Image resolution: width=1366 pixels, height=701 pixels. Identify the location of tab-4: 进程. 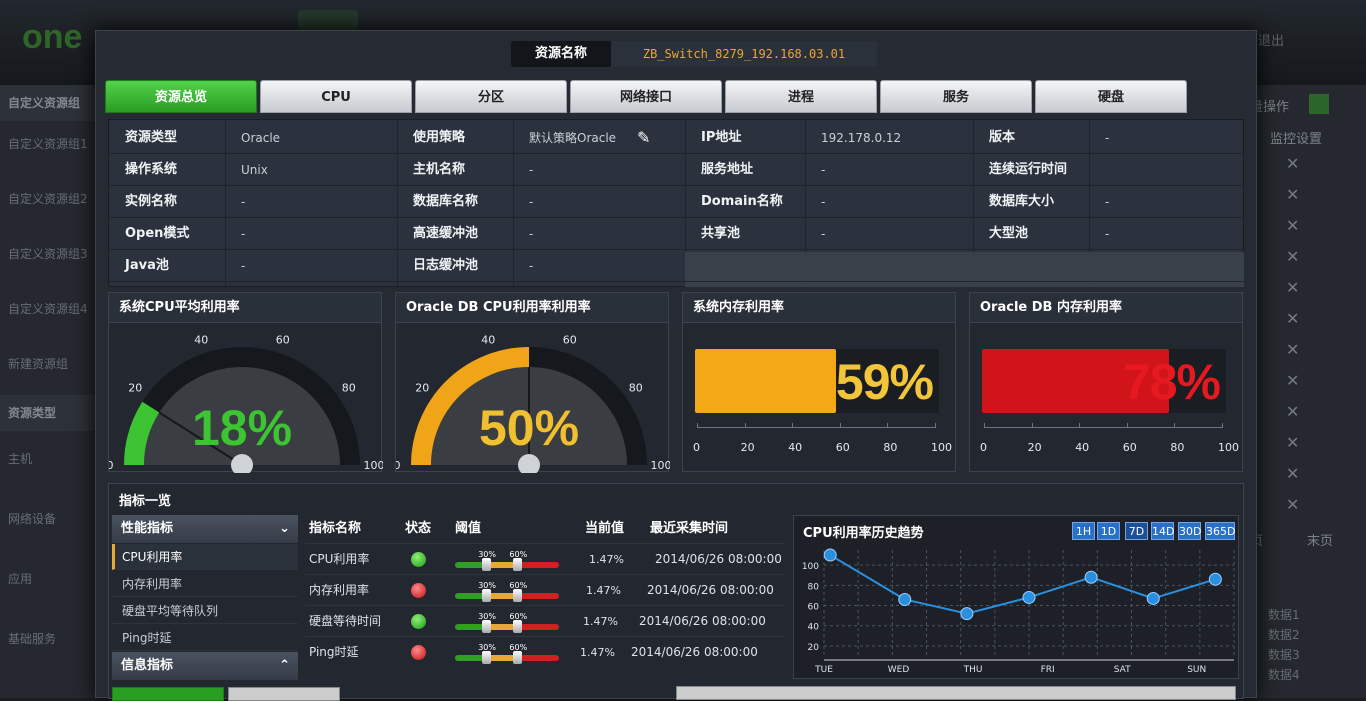
(801, 96).